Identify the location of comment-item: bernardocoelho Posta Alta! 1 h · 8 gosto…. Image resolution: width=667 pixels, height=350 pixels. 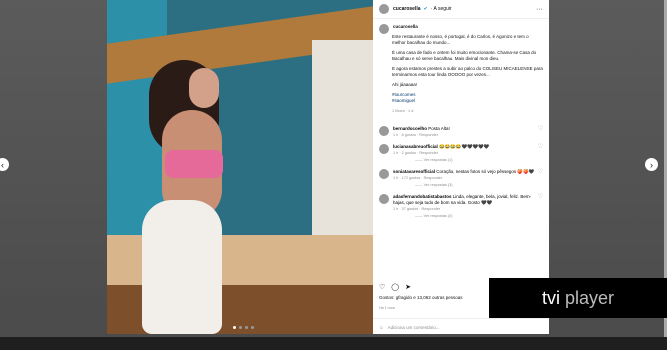
(461, 132).